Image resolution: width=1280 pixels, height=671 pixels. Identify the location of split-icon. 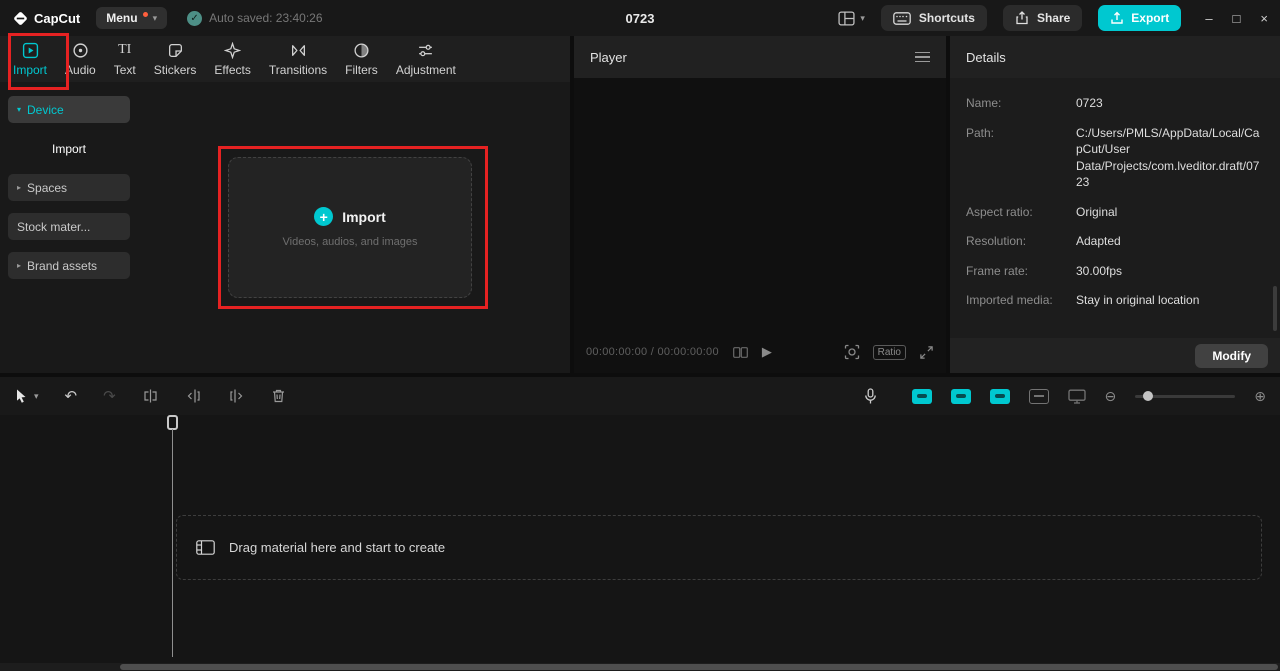
(150, 396).